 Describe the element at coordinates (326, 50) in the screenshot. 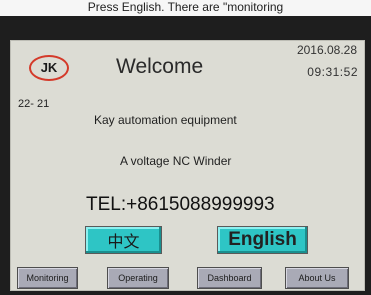

I see `date-display: 2016.08.28` at that location.